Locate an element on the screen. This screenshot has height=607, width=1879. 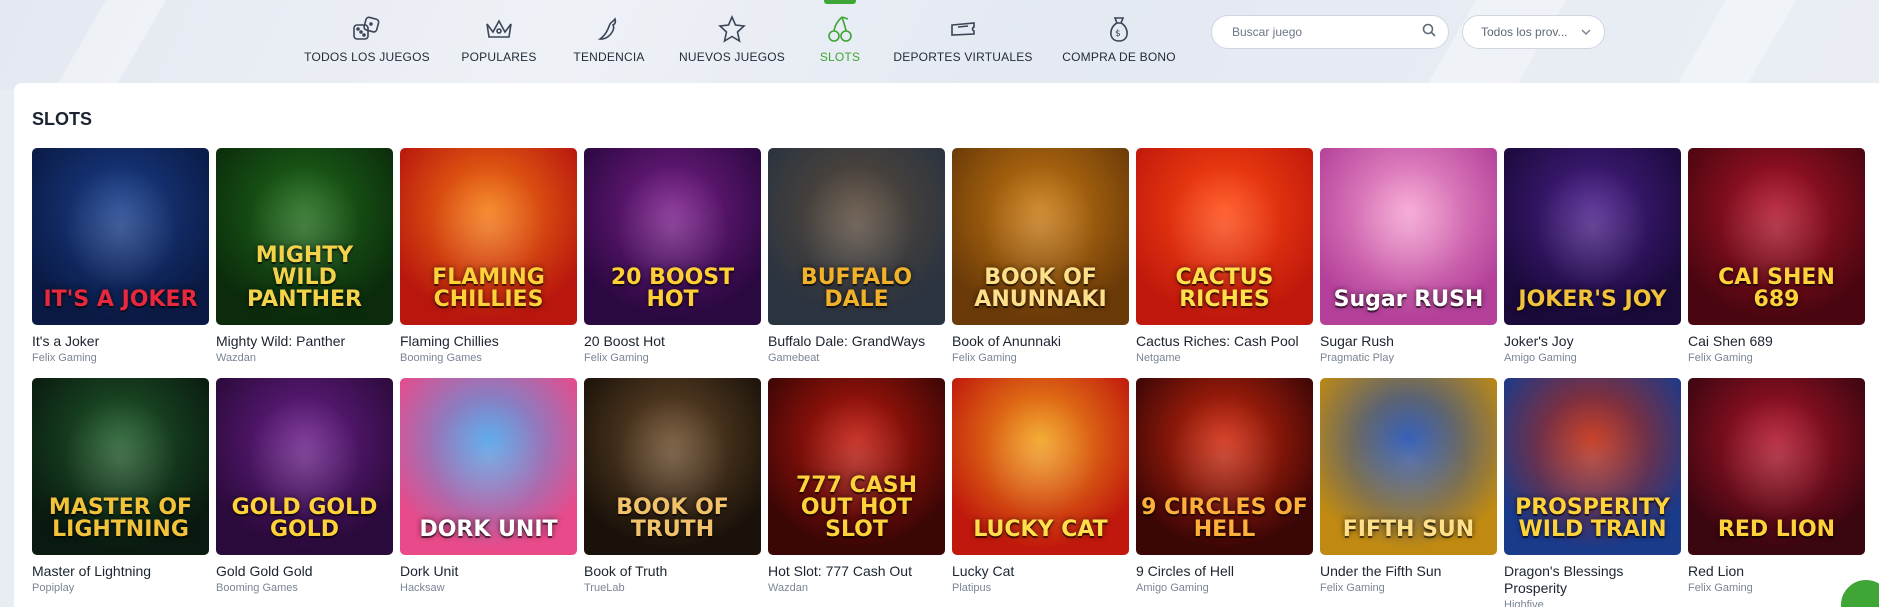
game-provider: Gamebeat is located at coordinates (794, 358).